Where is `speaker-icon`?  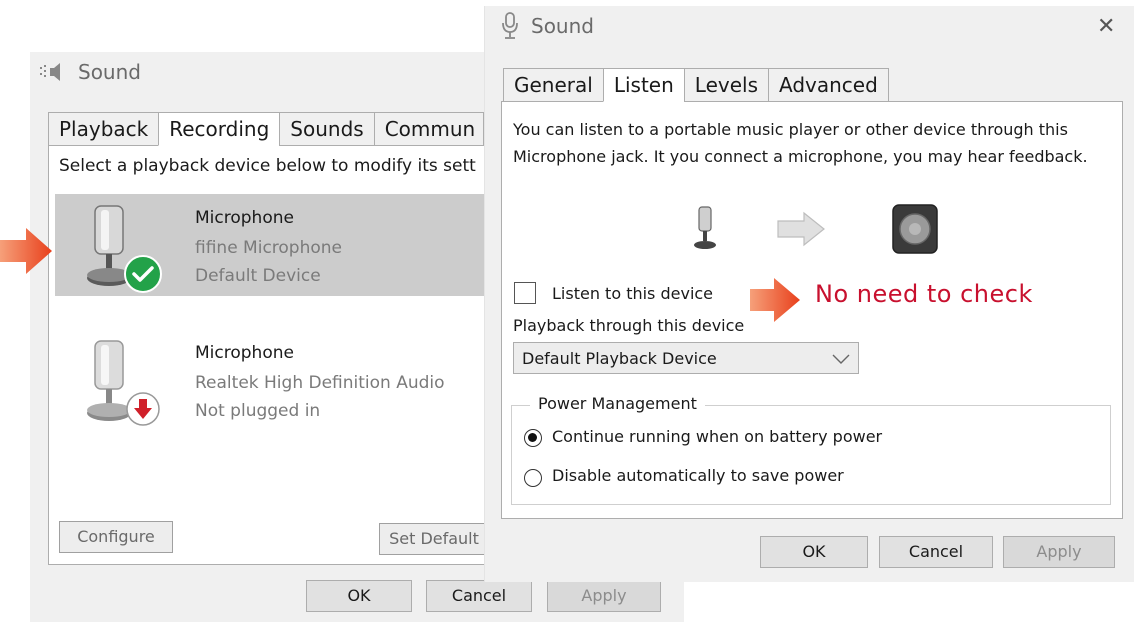 speaker-icon is located at coordinates (915, 229).